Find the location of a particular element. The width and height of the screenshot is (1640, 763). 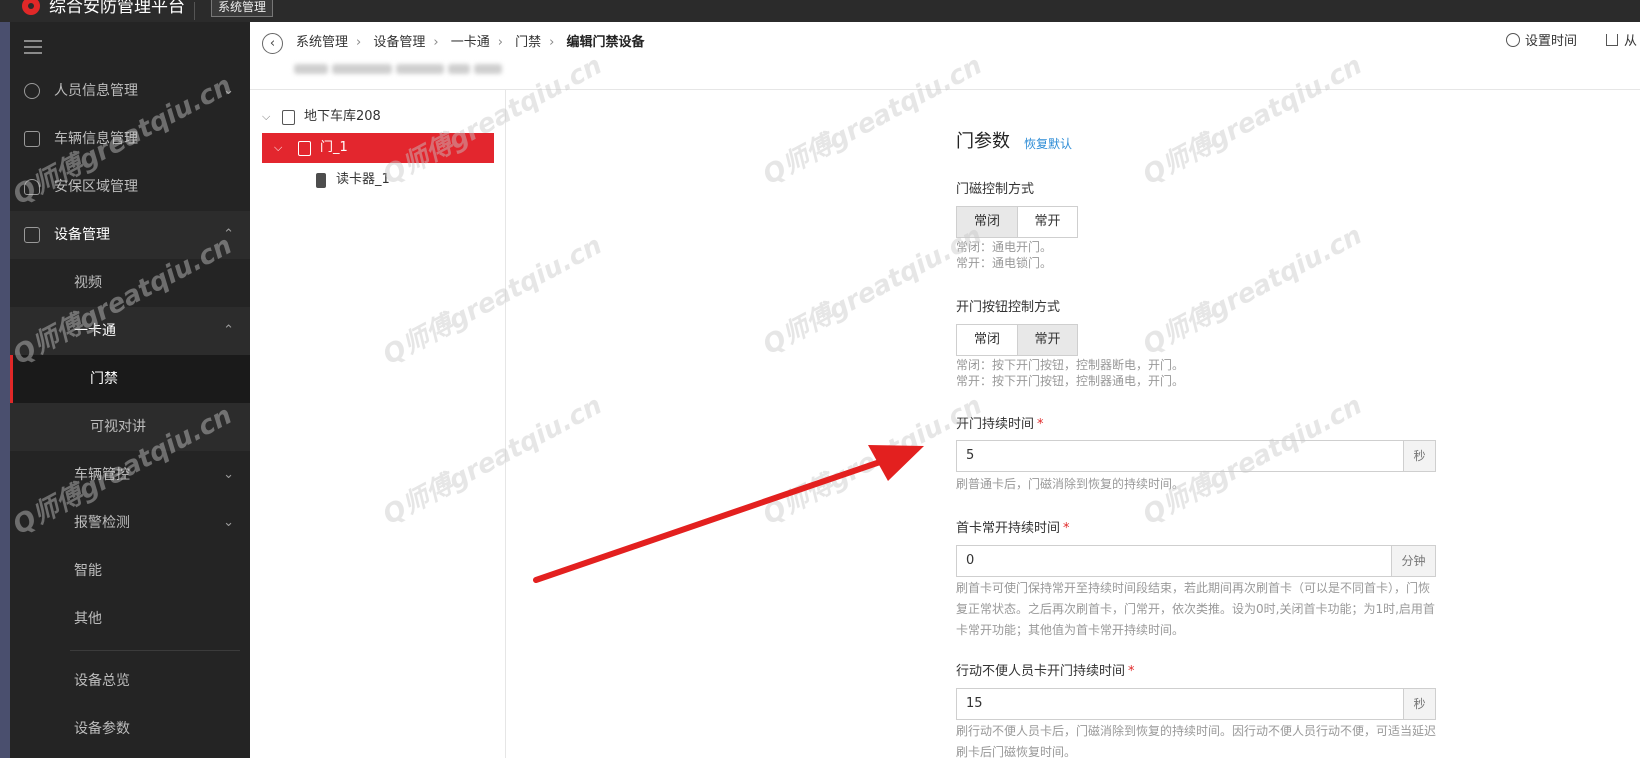

sidebar-item-person-info: 人员信息管理 ⌄ is located at coordinates (130, 91).